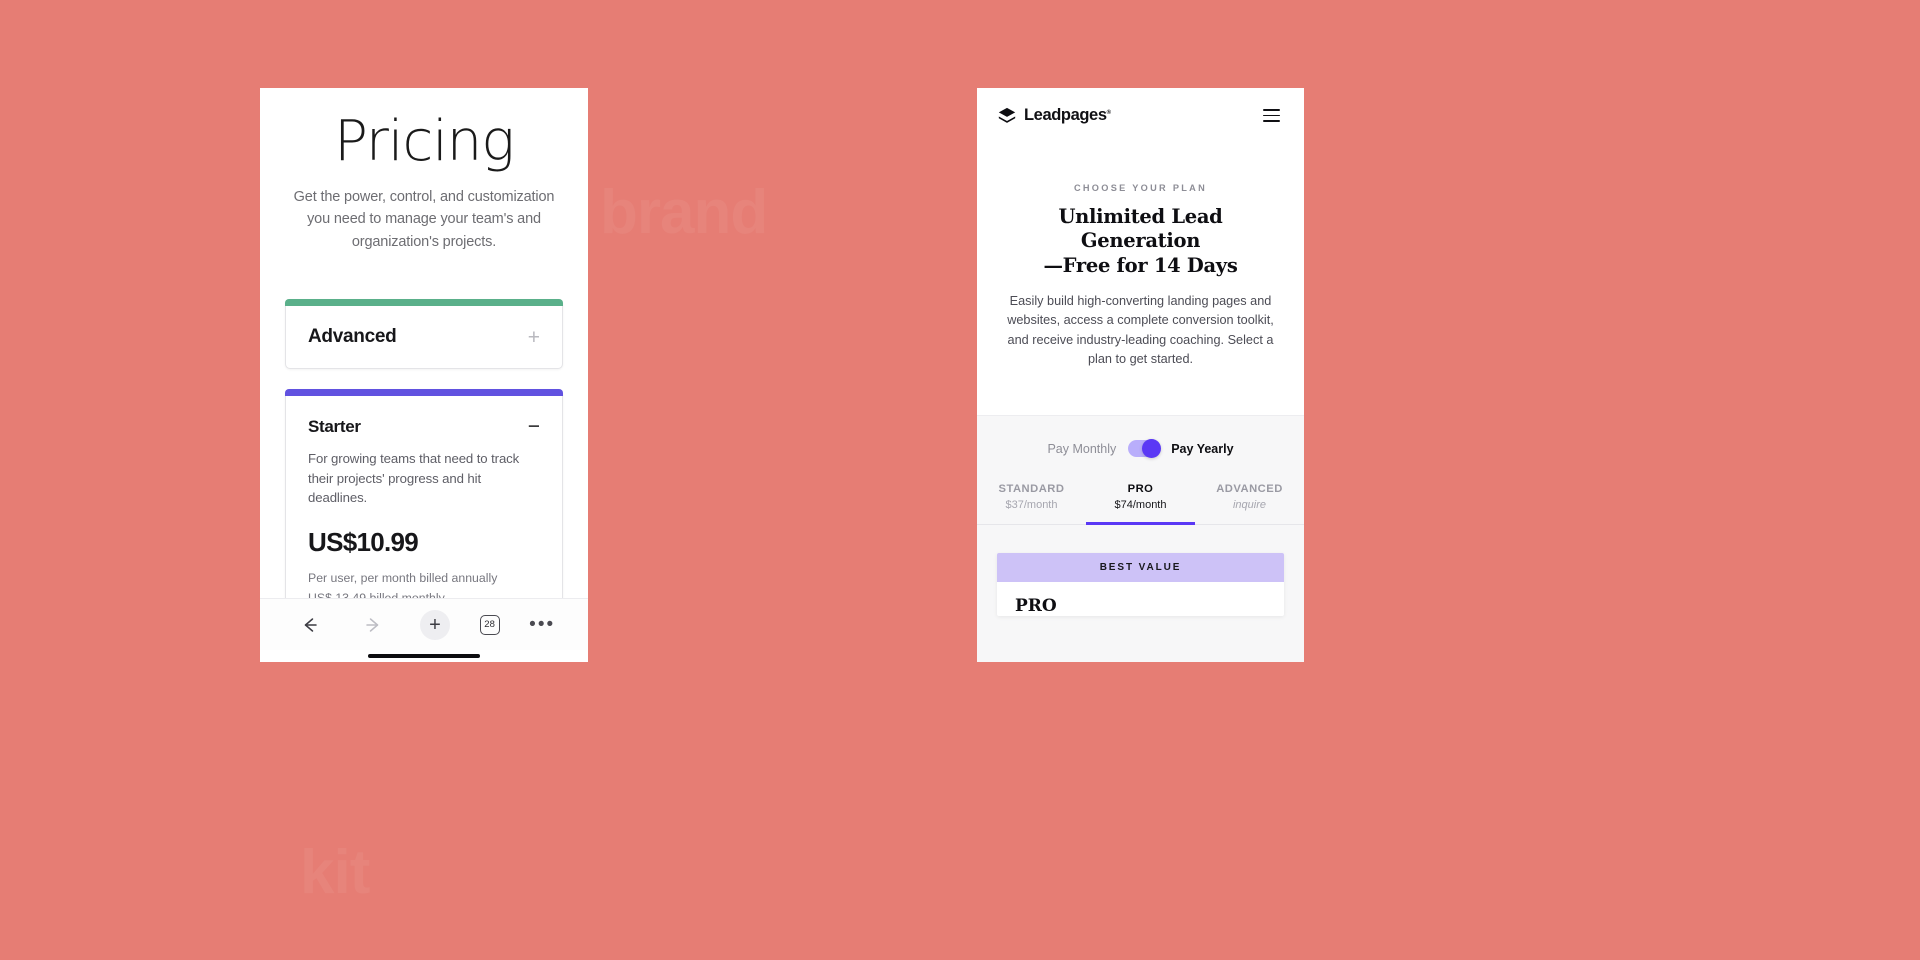  I want to click on layers-logo-icon, so click(1007, 115).